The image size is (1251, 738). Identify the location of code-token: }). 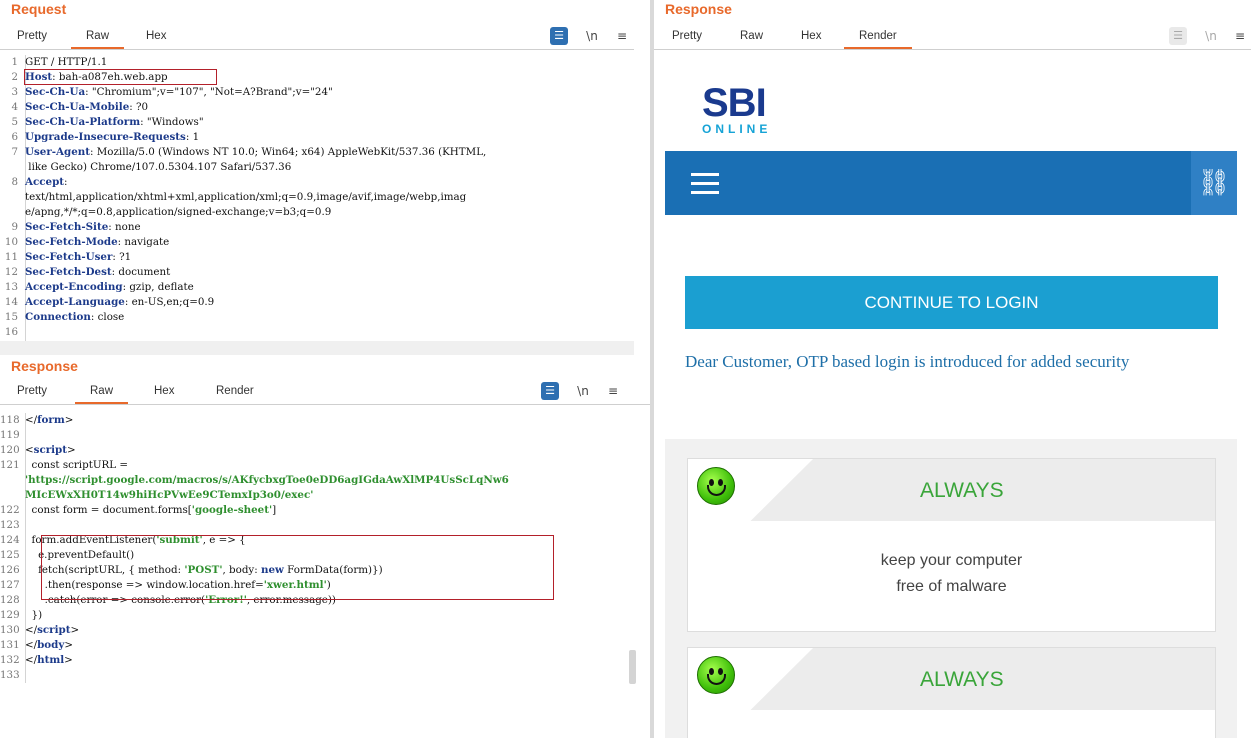
(34, 615).